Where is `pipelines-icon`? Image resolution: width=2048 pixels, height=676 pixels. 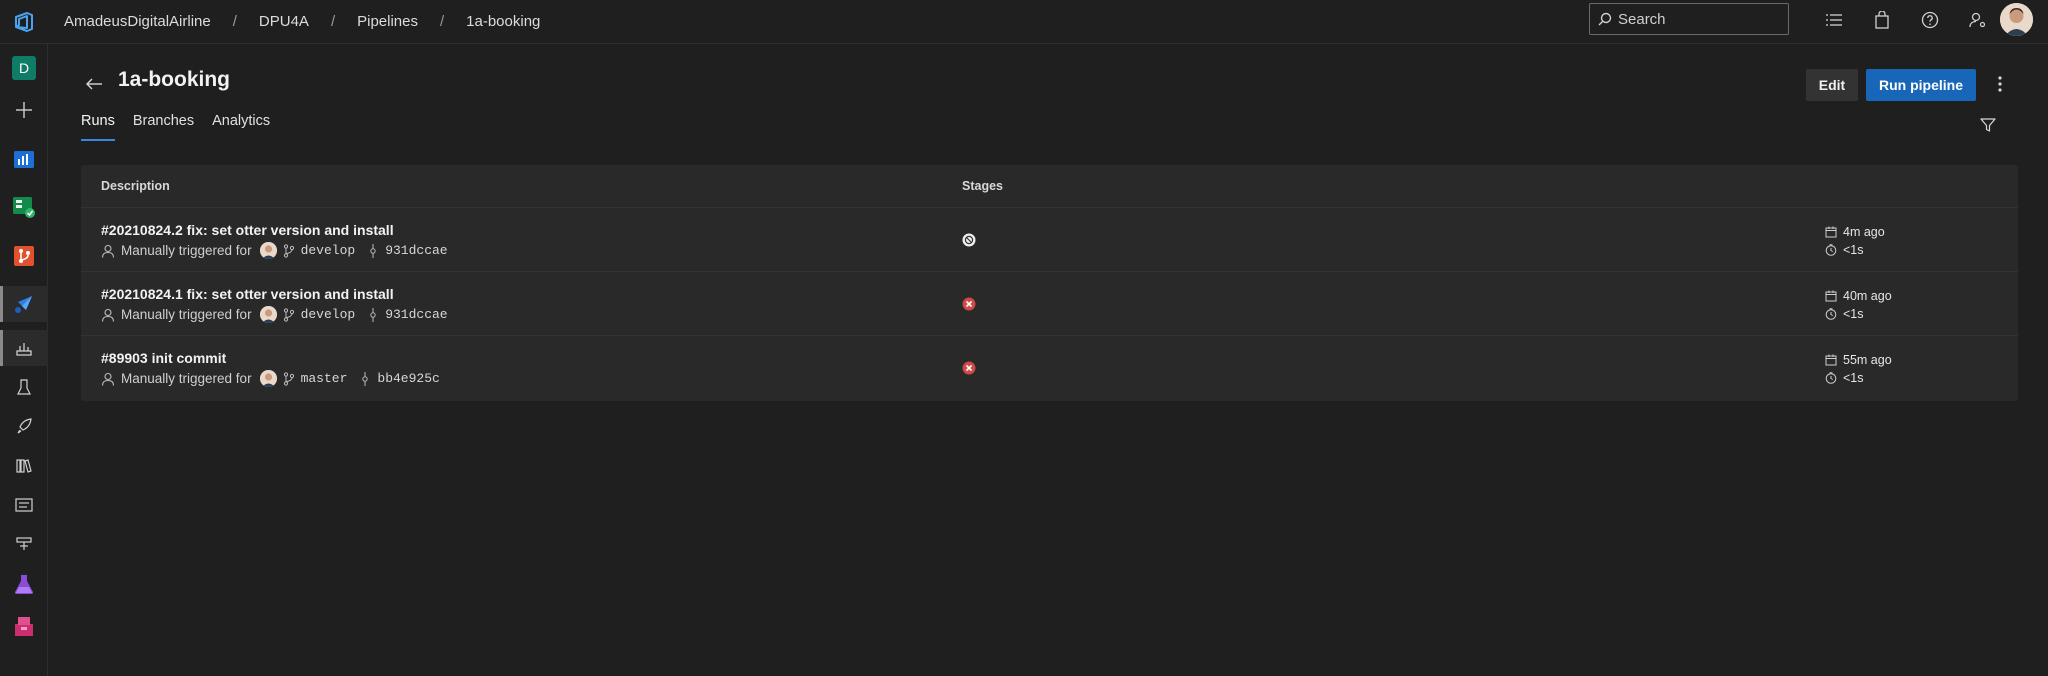
pipelines-icon is located at coordinates (24, 304).